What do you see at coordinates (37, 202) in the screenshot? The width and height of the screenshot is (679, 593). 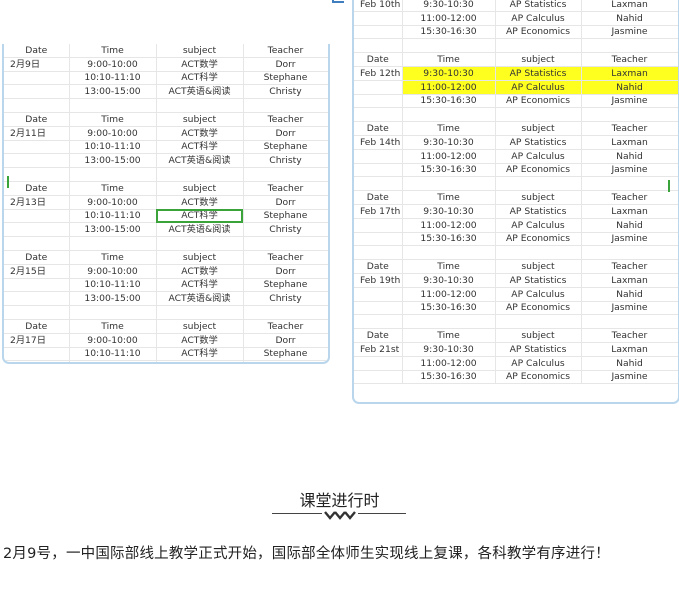 I see `date-cell: 2月13日` at bounding box center [37, 202].